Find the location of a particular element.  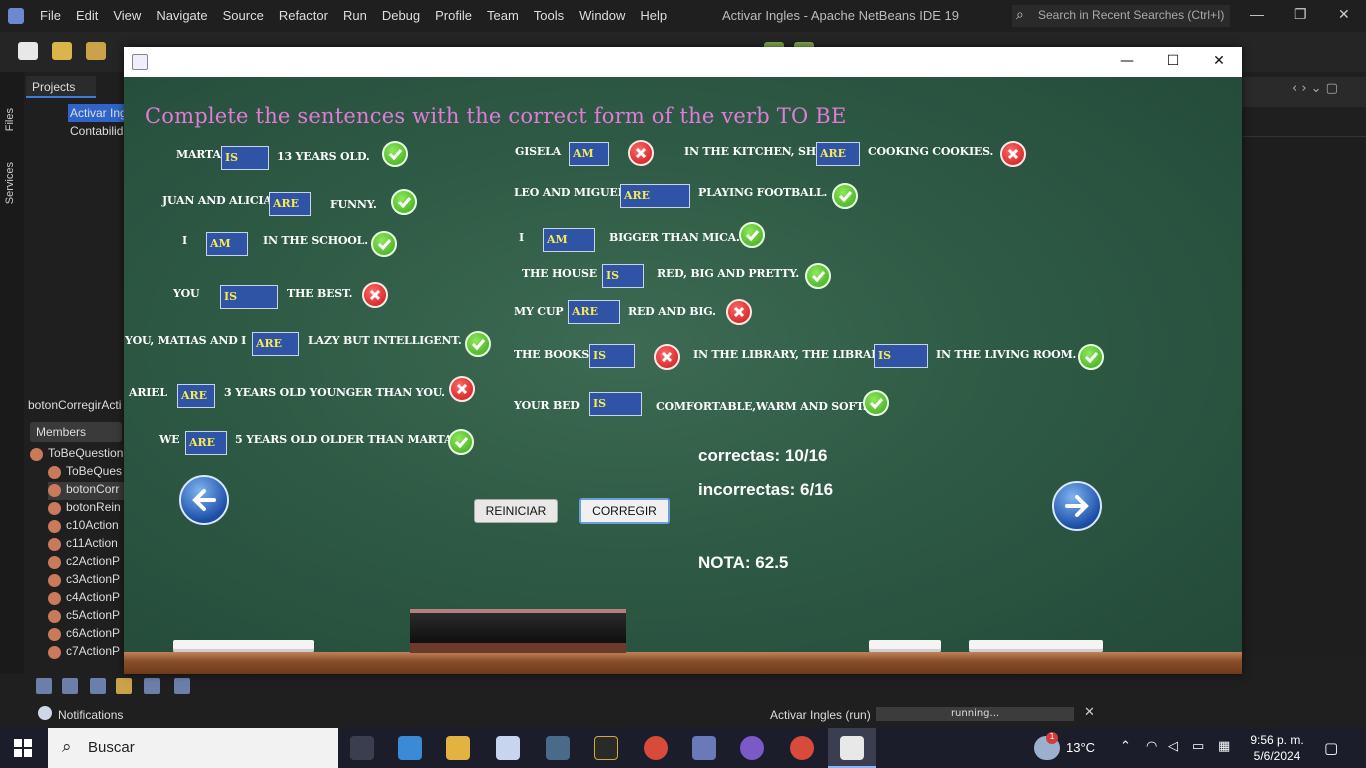

cancel-run-icon: ✕ is located at coordinates (1089, 712).